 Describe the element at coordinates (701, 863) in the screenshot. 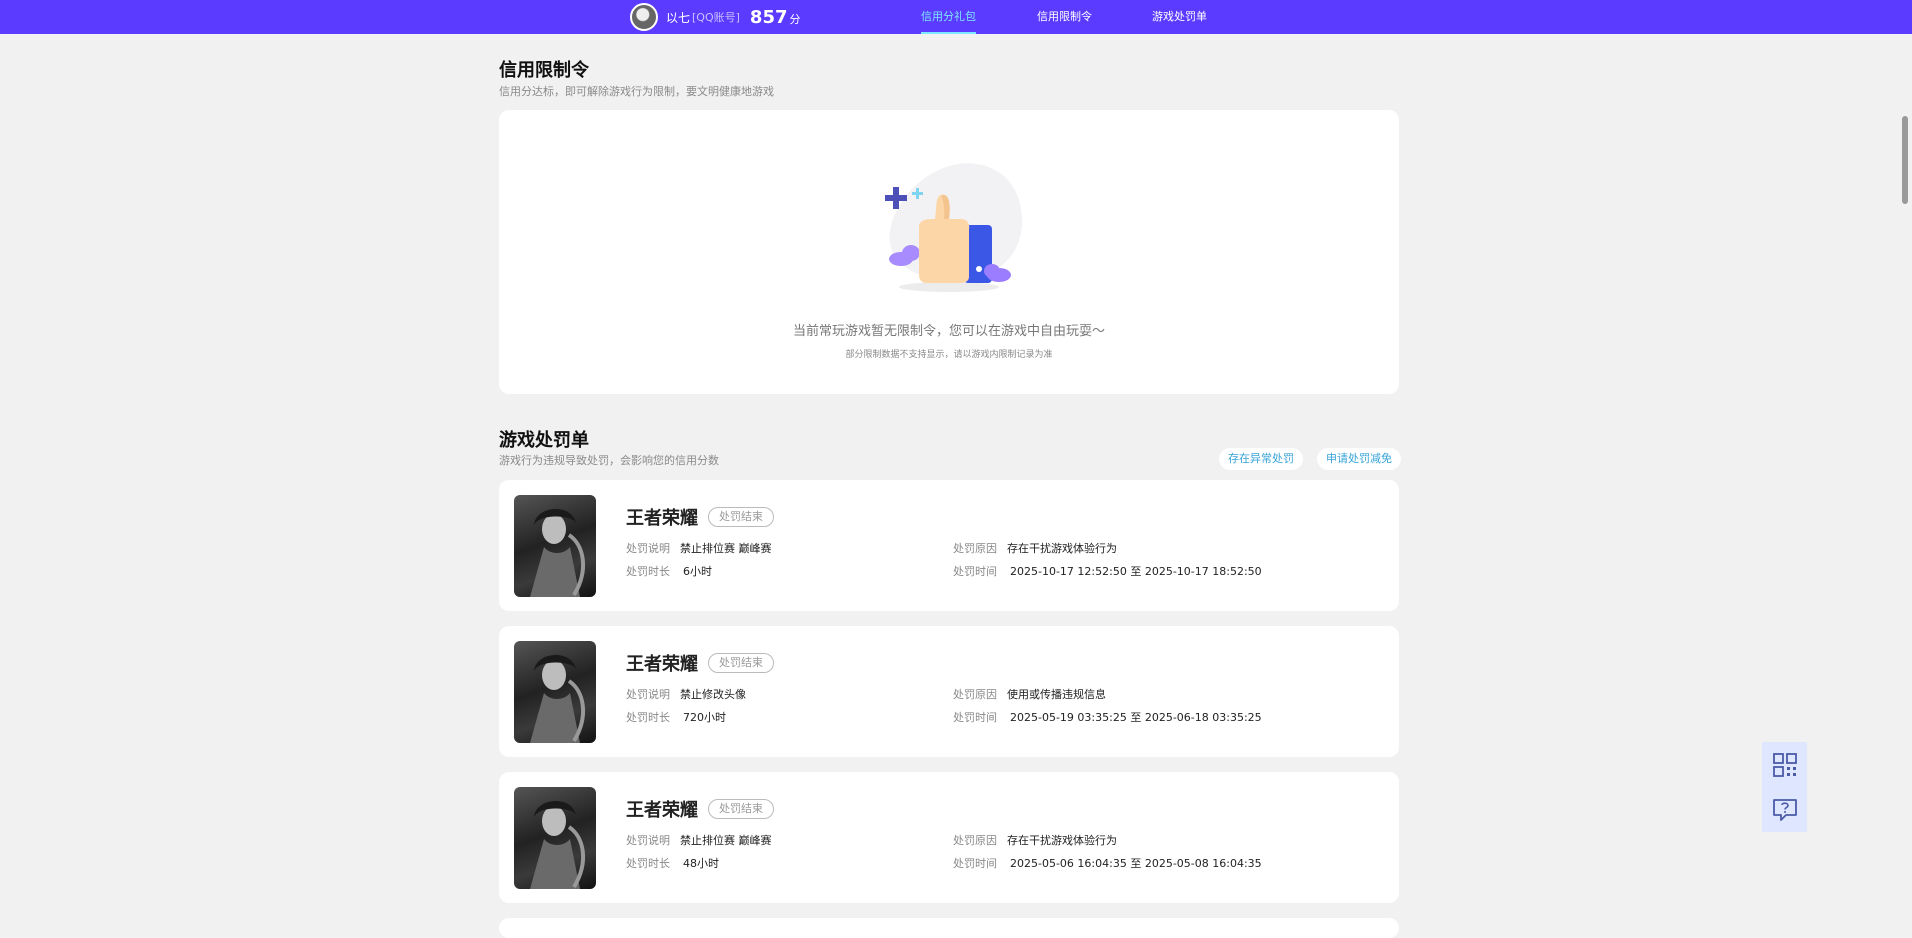

I see `duration-value: 48小时` at that location.